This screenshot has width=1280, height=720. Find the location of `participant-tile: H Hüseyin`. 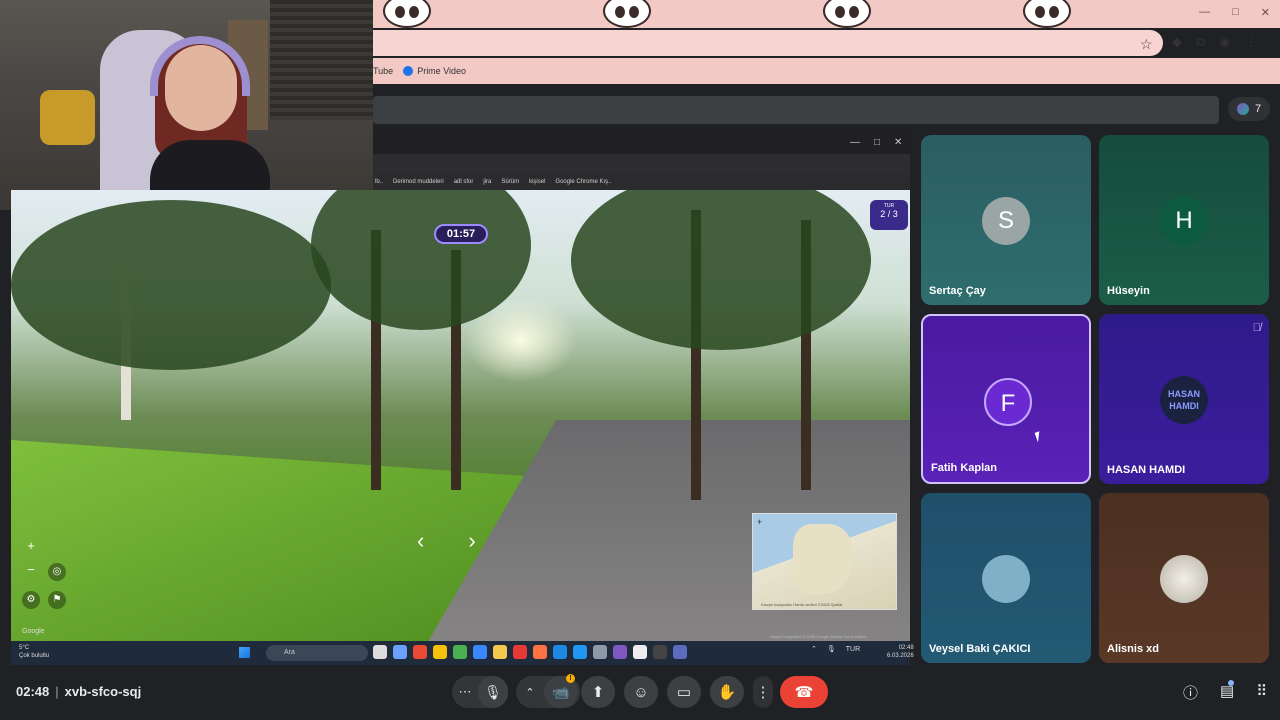

participant-tile: H Hüseyin is located at coordinates (1184, 220).